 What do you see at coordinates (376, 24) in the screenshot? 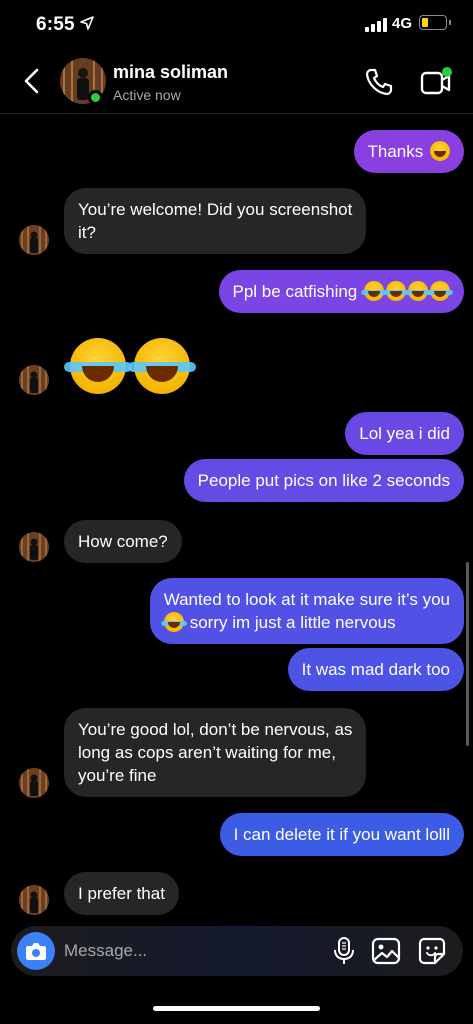
I see `signal-bars-icon` at bounding box center [376, 24].